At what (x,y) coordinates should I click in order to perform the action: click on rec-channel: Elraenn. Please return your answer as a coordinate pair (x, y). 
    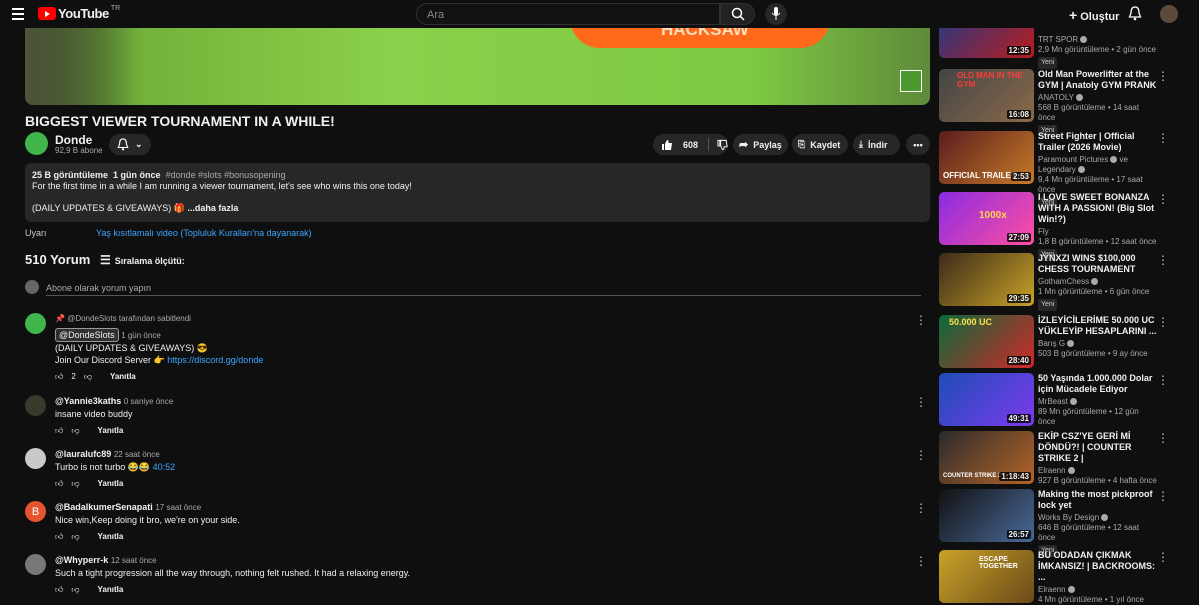
    Looking at the image, I should click on (1052, 470).